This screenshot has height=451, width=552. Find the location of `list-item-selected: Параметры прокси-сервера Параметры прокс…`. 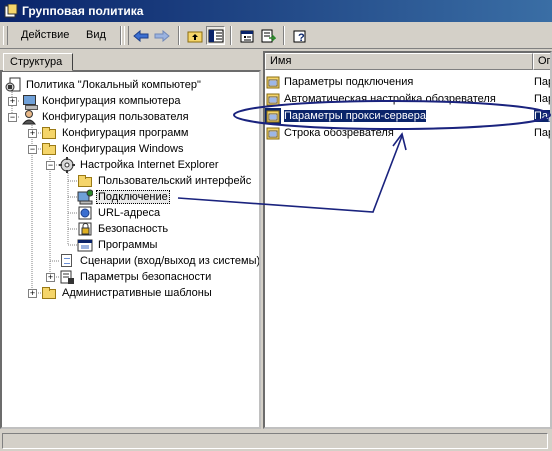

list-item-selected: Параметры прокси-сервера Параметры прокс… is located at coordinates (407, 115).